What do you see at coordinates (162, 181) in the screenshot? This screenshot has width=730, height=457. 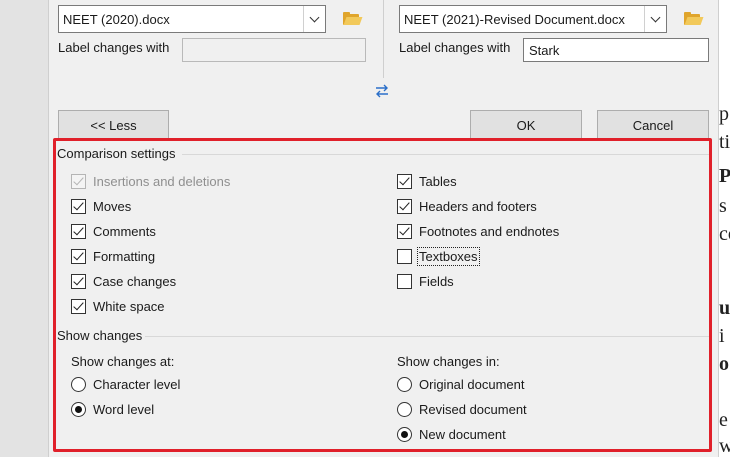 I see `checkbox-label: Insertions and deletions` at bounding box center [162, 181].